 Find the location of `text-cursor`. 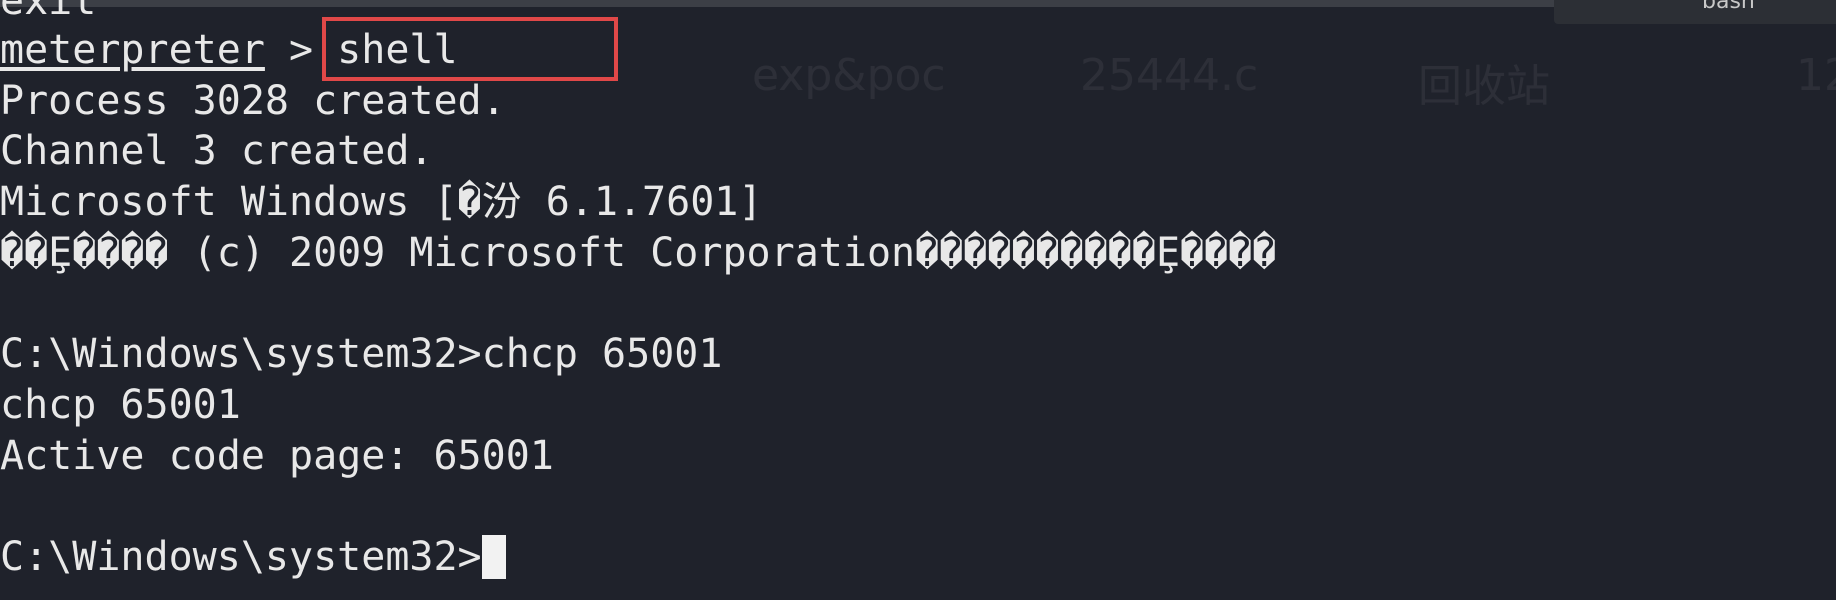

text-cursor is located at coordinates (493, 557).